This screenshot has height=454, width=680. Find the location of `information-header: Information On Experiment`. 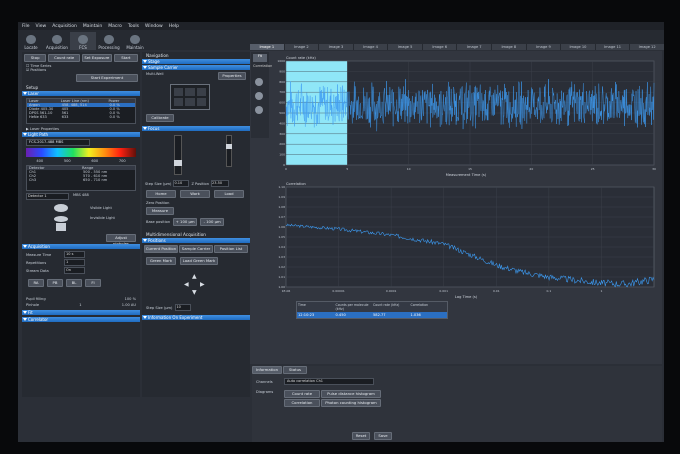

information-header: Information On Experiment is located at coordinates (196, 317).